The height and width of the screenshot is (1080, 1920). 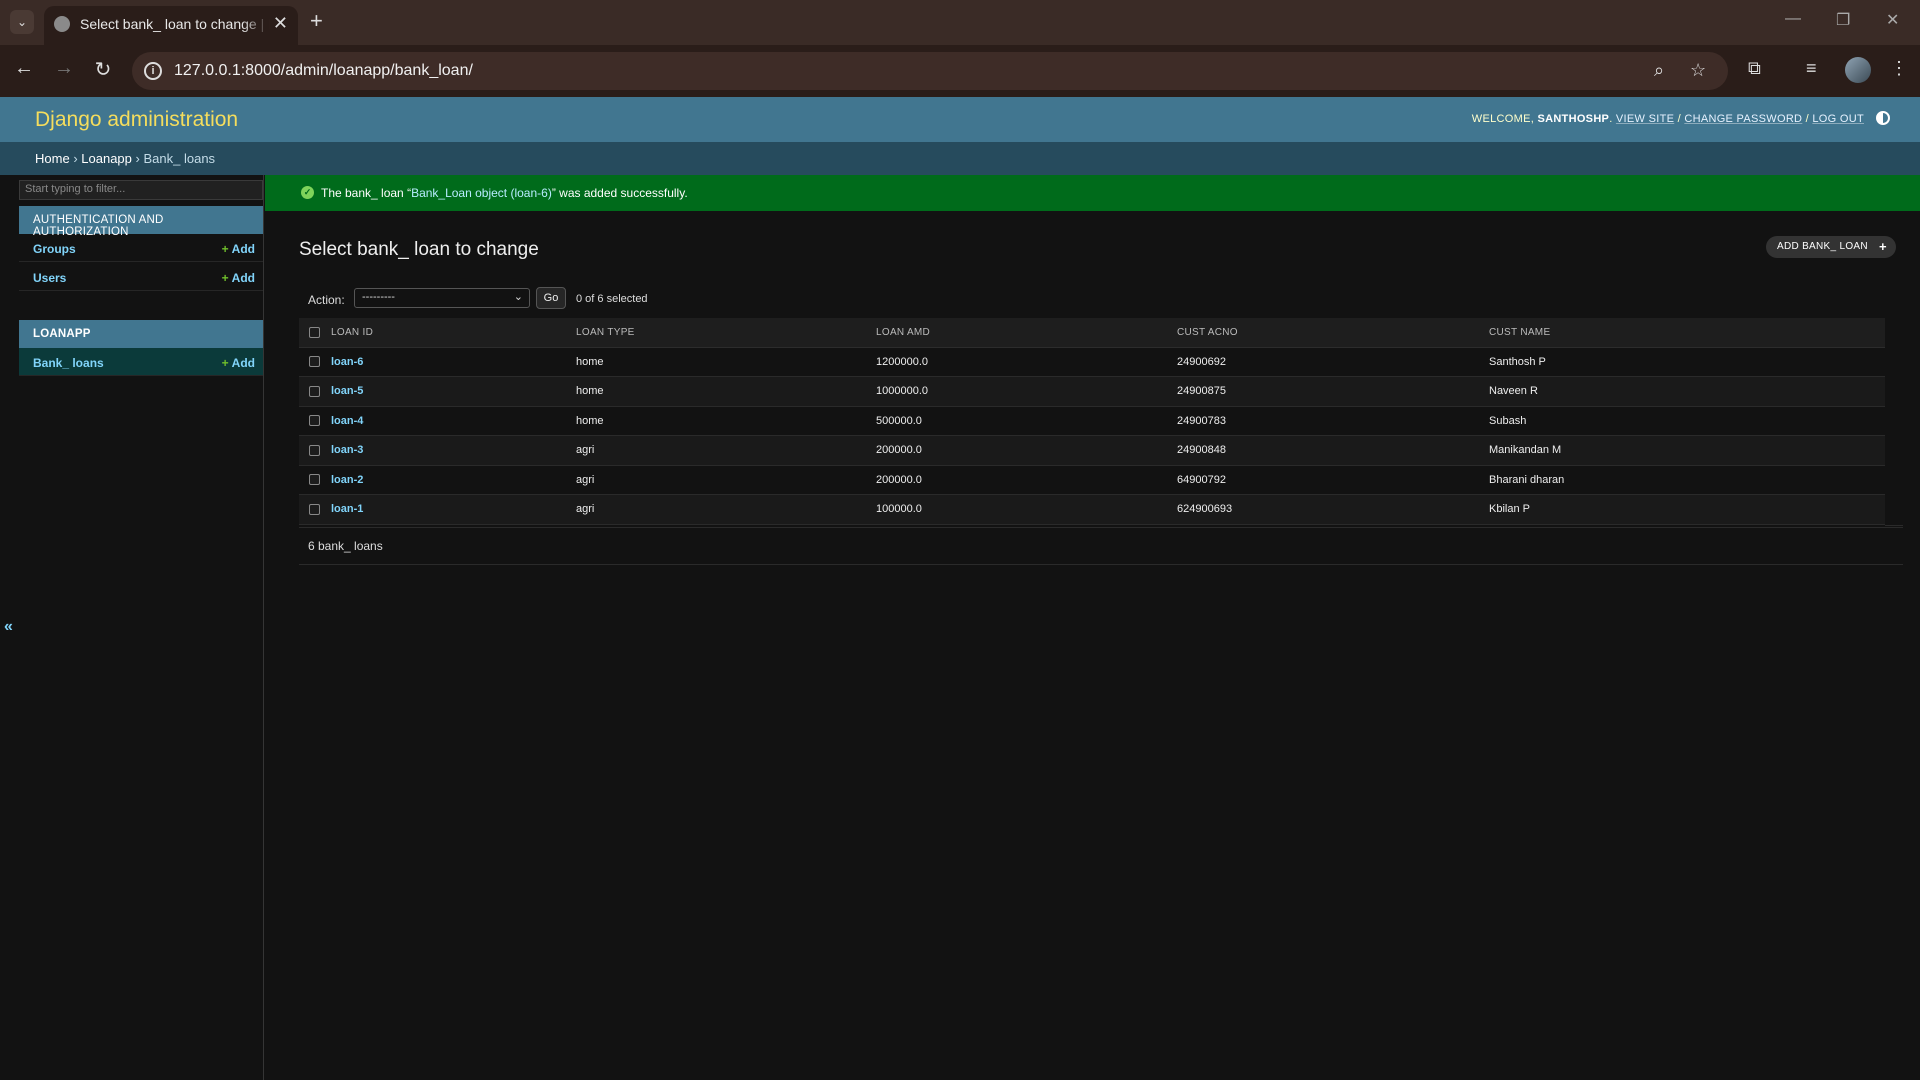 I want to click on loan-id-link: loan-1, so click(x=347, y=509).